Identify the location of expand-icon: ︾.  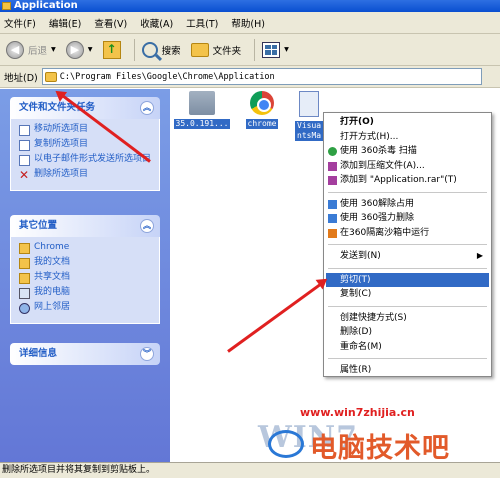
(147, 354).